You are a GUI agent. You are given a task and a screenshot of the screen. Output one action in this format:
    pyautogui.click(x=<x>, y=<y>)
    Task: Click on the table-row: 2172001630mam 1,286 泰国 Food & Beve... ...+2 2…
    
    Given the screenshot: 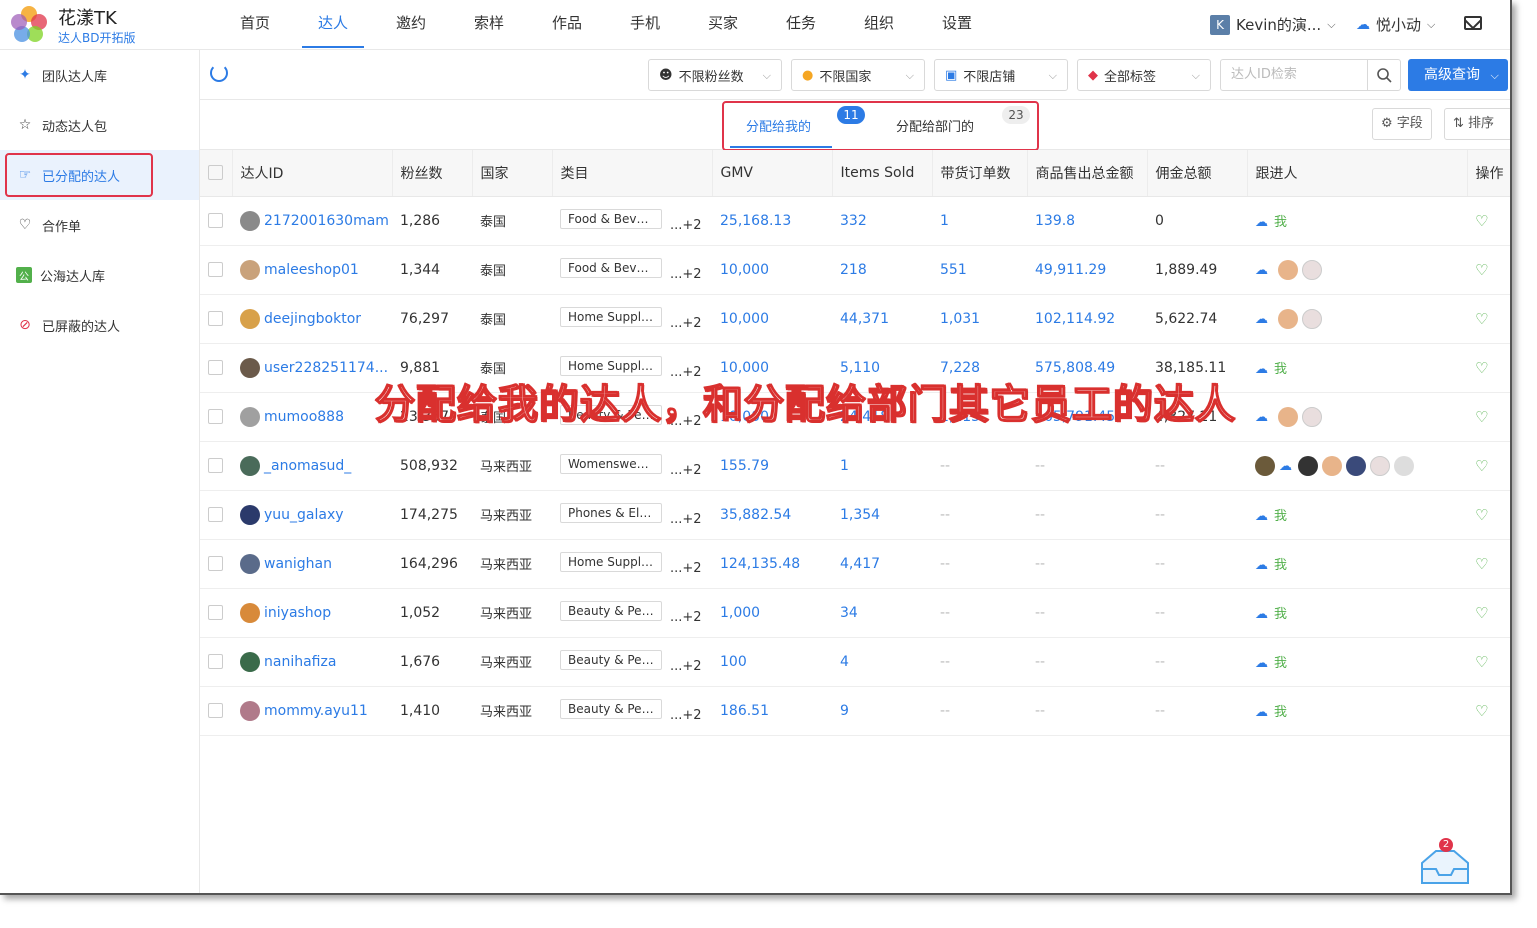 What is the action you would take?
    pyautogui.click(x=855, y=221)
    